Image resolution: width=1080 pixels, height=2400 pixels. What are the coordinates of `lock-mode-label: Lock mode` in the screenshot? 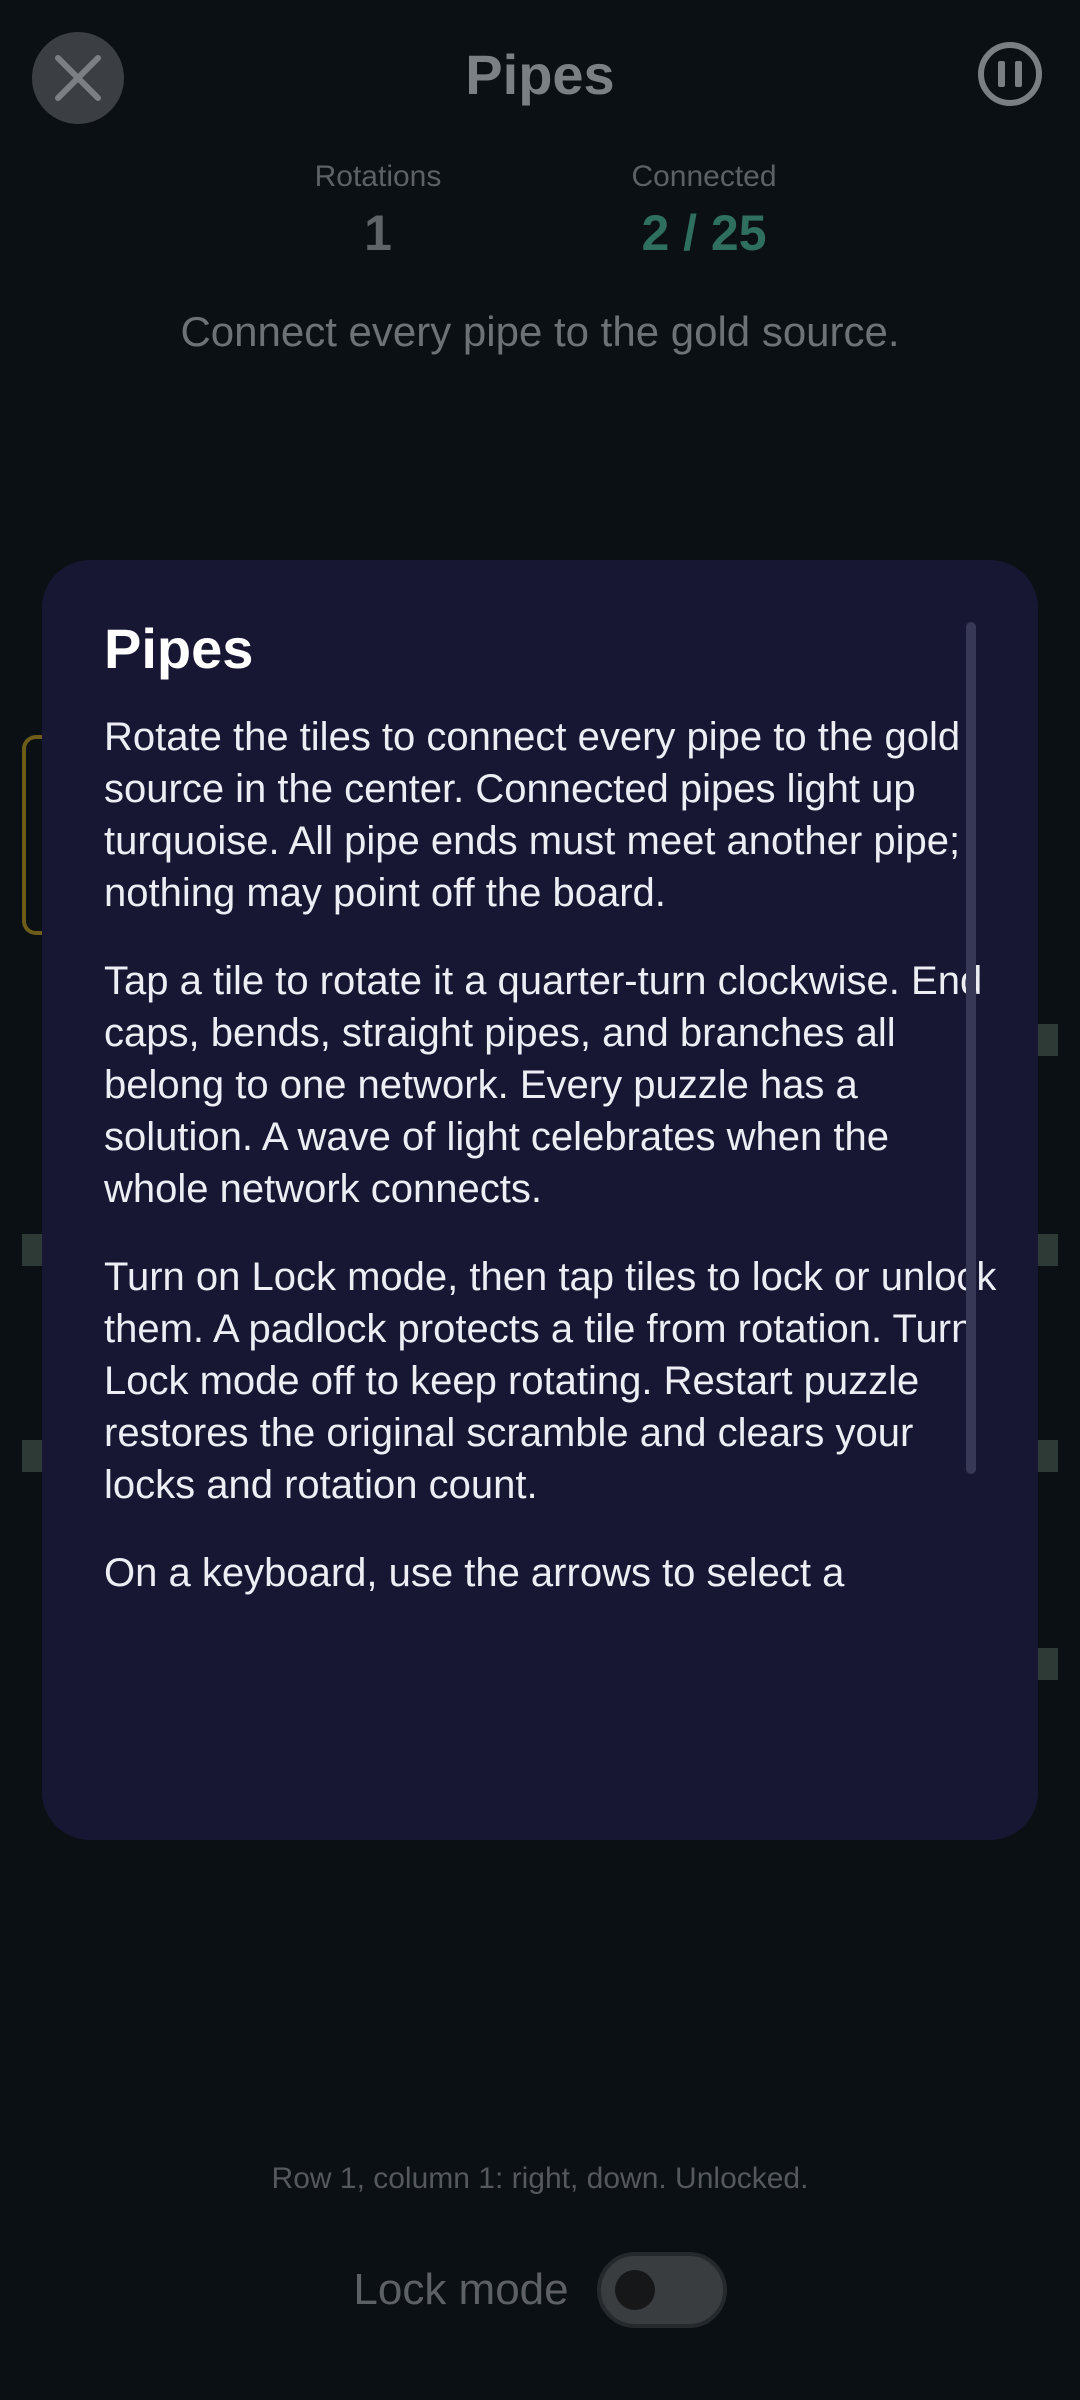 It's located at (461, 2289).